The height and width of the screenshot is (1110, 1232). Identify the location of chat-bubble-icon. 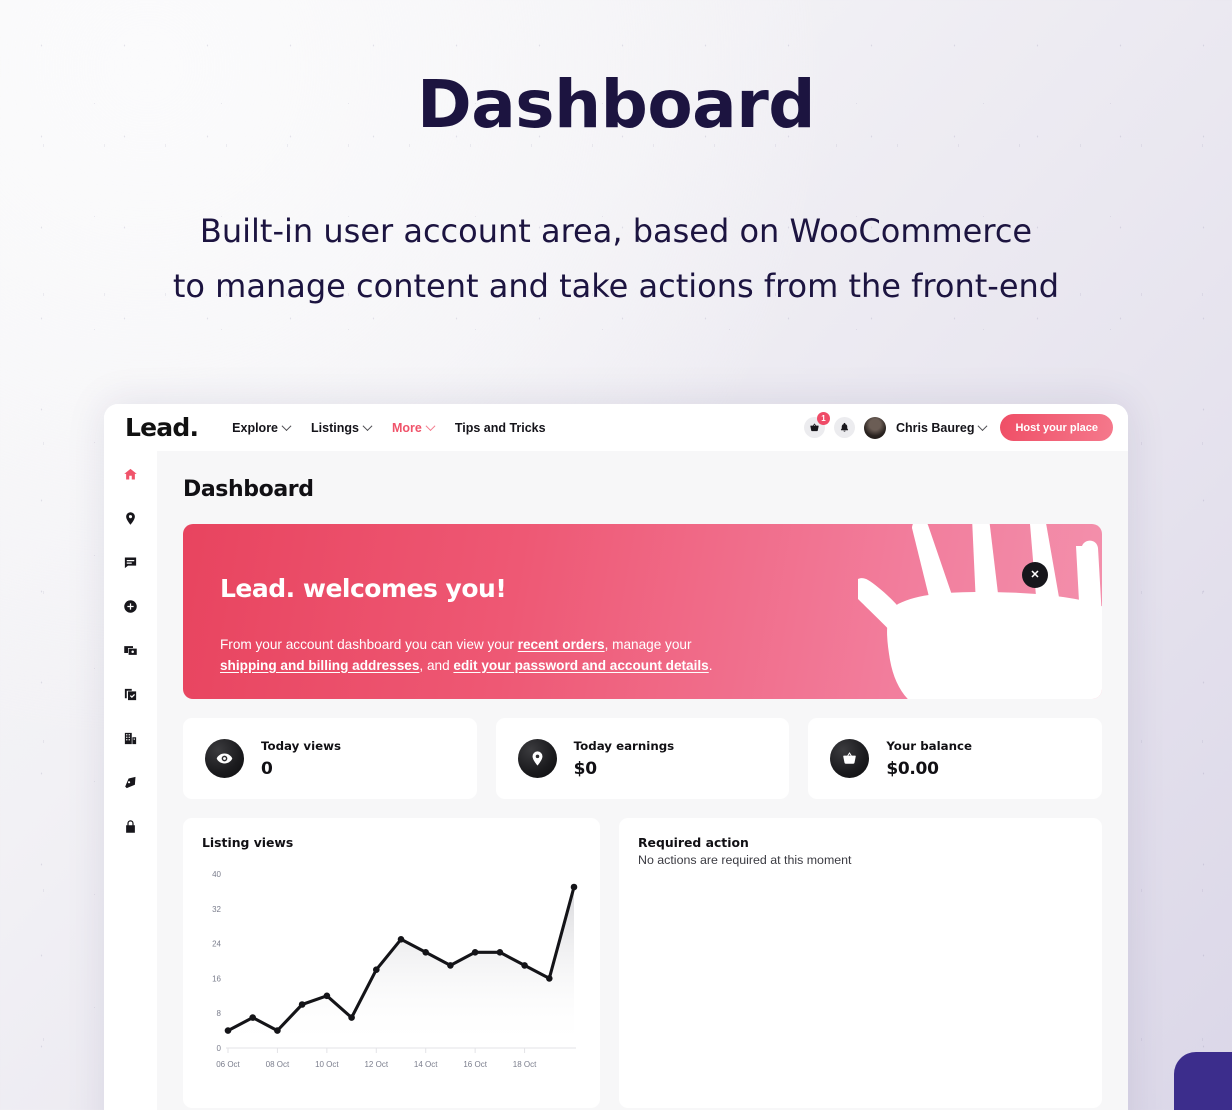
(130, 562).